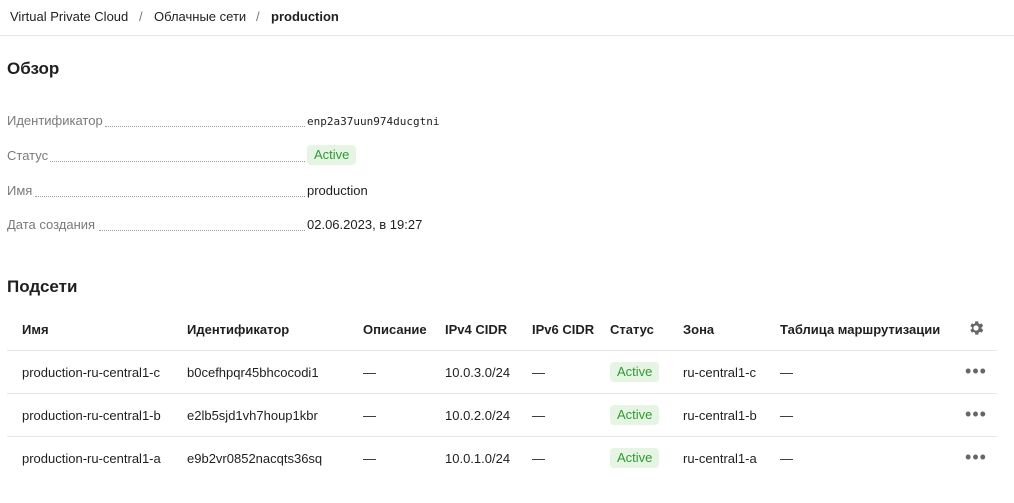  Describe the element at coordinates (731, 372) in the screenshot. I see `subnet-zone-cell: ru-central1-c` at that location.